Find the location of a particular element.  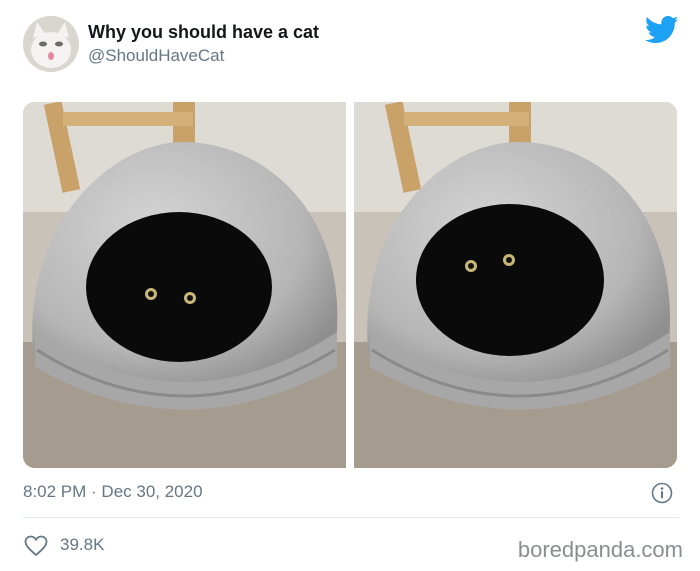

heart-icon is located at coordinates (36, 546).